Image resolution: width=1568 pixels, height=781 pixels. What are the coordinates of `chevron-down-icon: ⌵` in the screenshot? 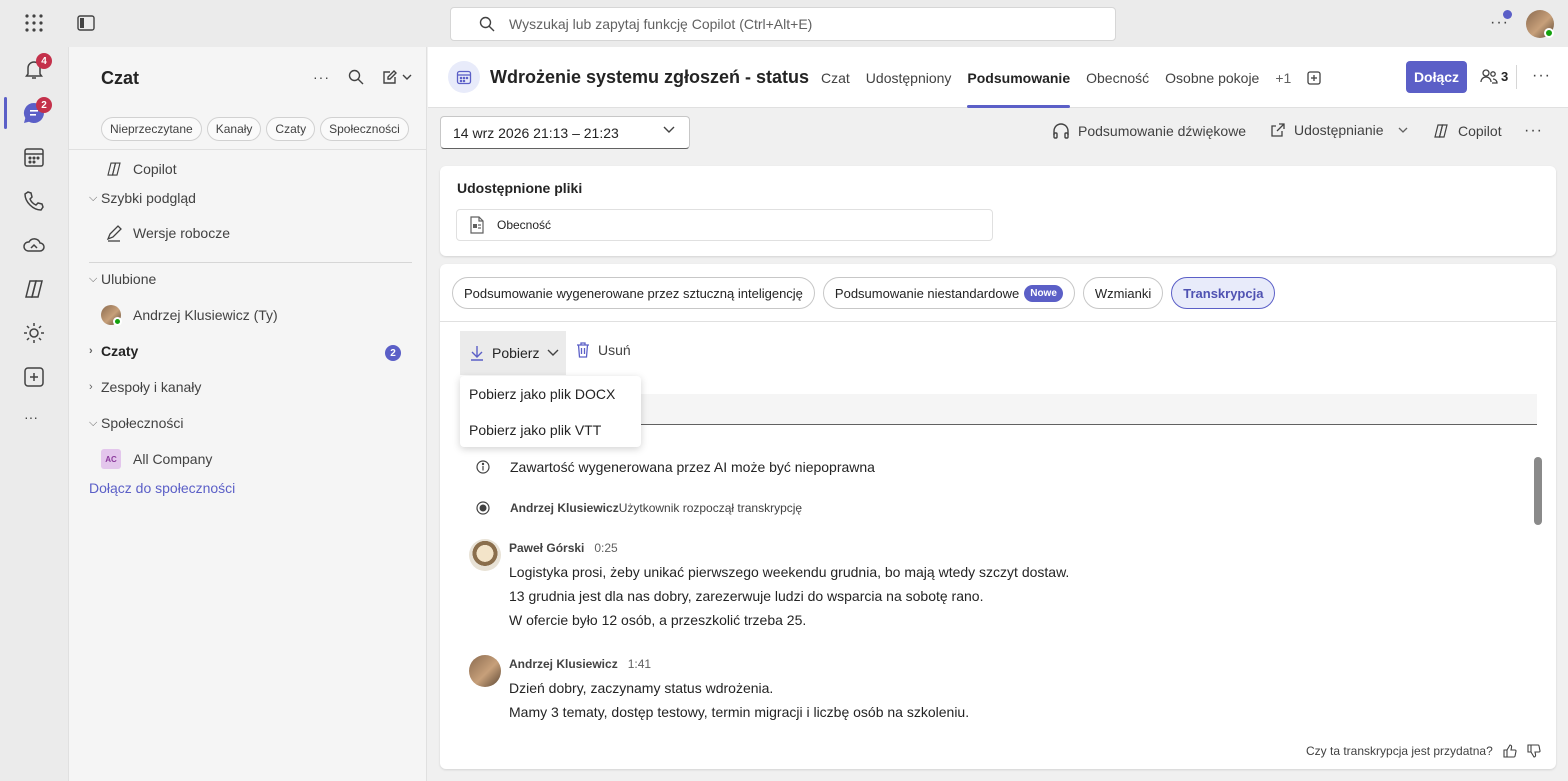 It's located at (93, 197).